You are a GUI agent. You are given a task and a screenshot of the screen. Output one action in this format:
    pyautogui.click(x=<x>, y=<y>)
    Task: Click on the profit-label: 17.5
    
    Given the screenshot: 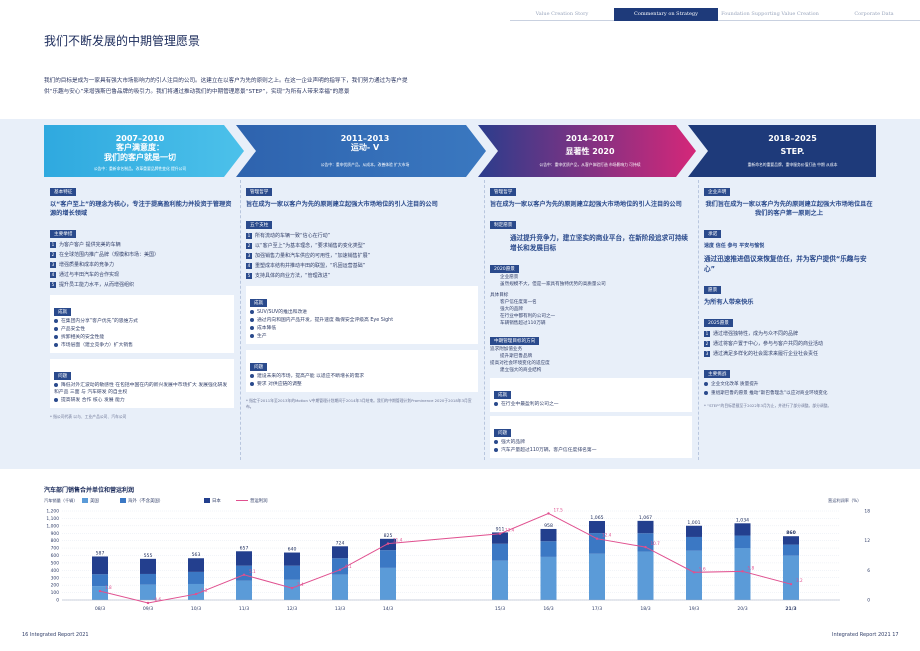 What is the action you would take?
    pyautogui.click(x=559, y=509)
    